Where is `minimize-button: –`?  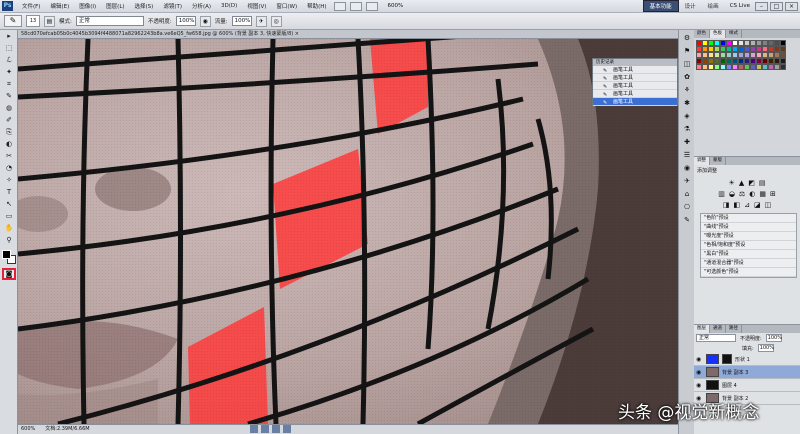
minimize-button: – is located at coordinates (761, 6).